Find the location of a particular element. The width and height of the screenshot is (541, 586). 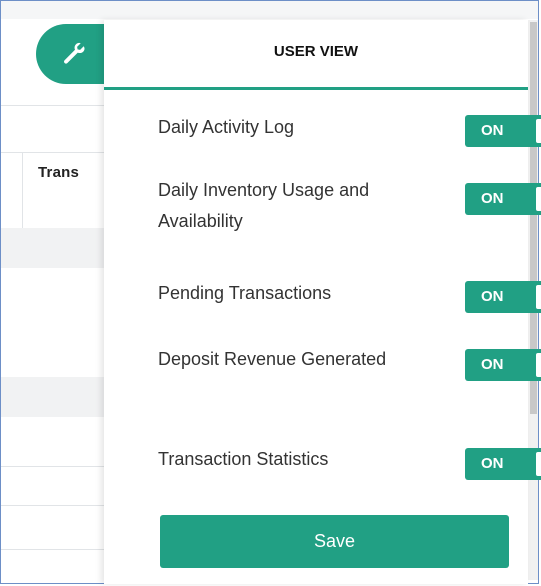

daily-activity-log-toggle: ON is located at coordinates (503, 131).